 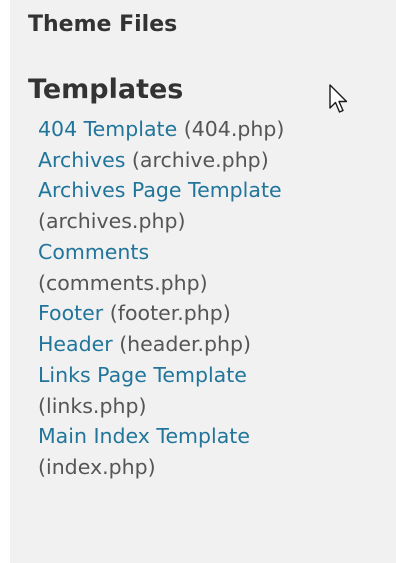 I want to click on template-file-item: Links Page Template (links.php), so click(x=198, y=391).